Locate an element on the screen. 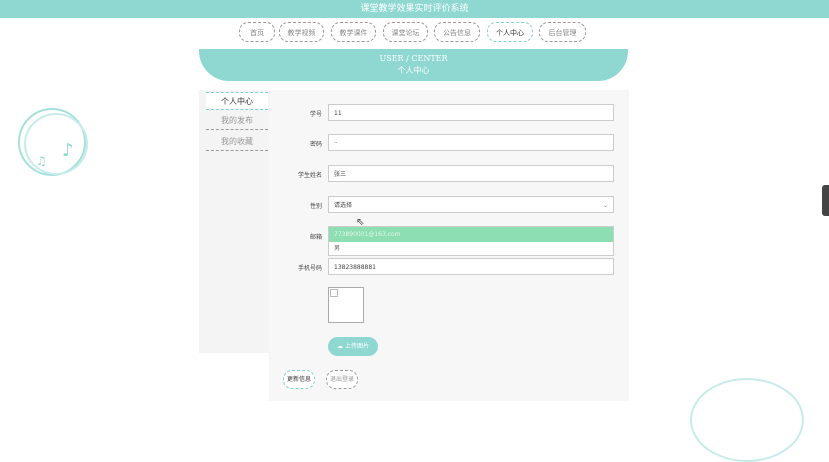 Image resolution: width=829 pixels, height=462 pixels. gender-select: 请选择 ⌄ is located at coordinates (471, 204).